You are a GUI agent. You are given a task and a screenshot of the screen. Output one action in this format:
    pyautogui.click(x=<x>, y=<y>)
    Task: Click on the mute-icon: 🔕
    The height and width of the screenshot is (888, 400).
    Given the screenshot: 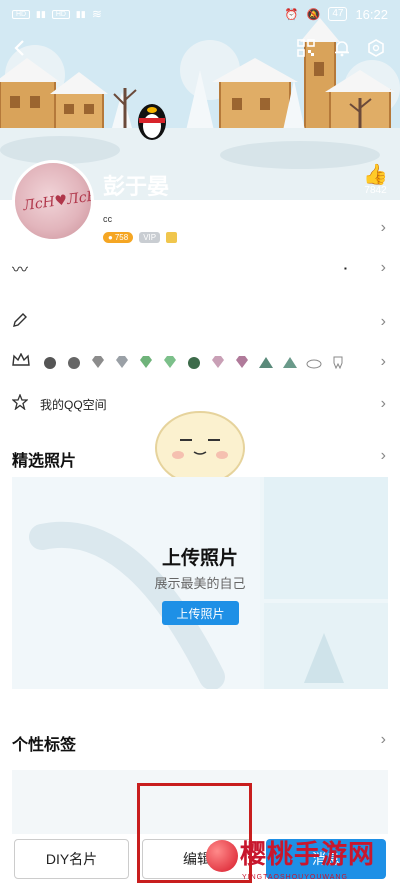 What is the action you would take?
    pyautogui.click(x=313, y=14)
    